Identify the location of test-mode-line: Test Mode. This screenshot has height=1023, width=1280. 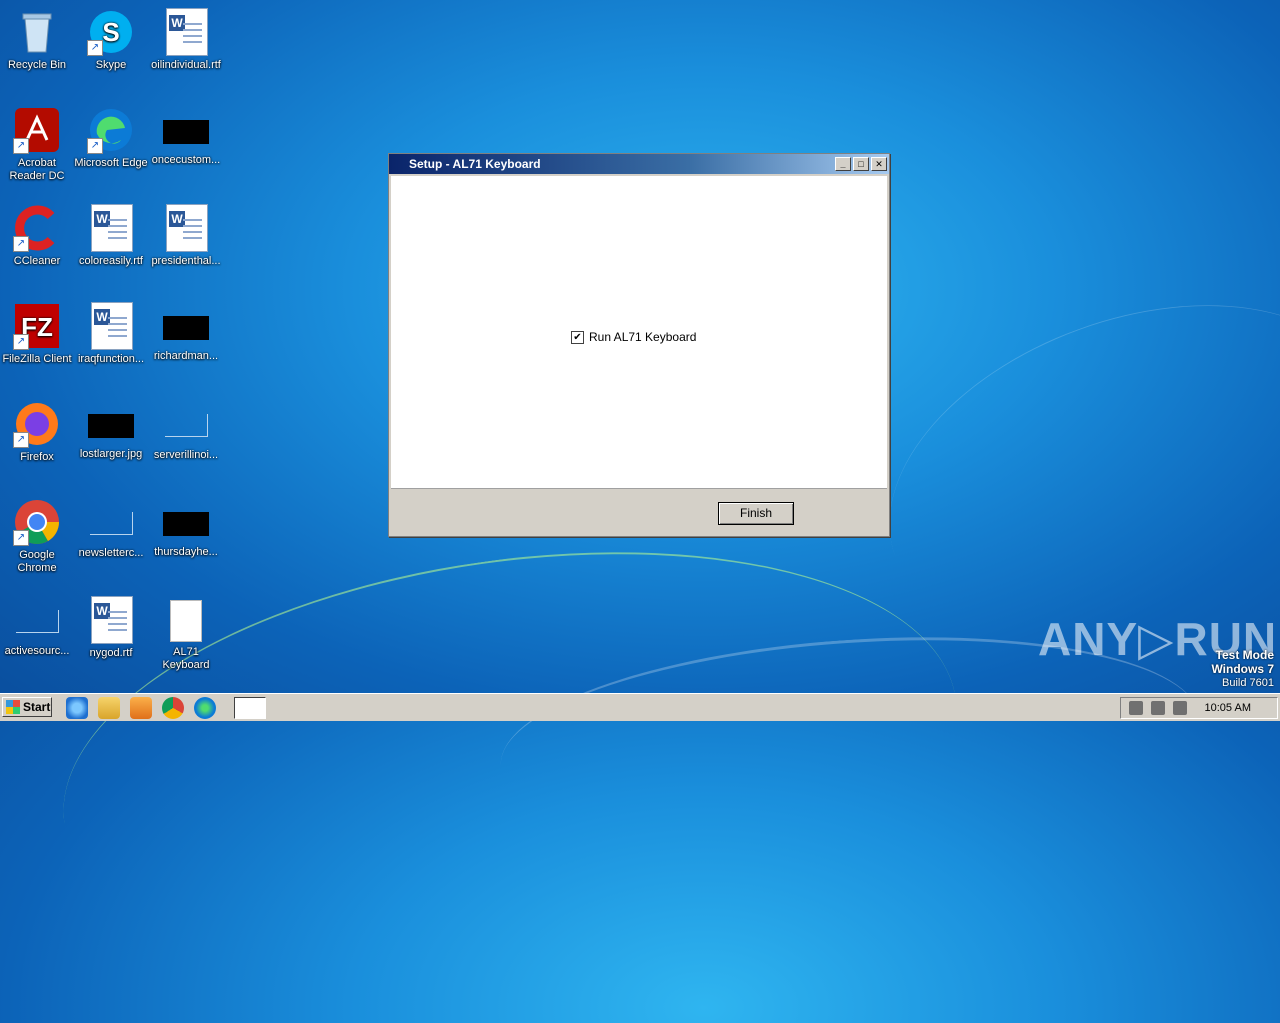
(1244, 655).